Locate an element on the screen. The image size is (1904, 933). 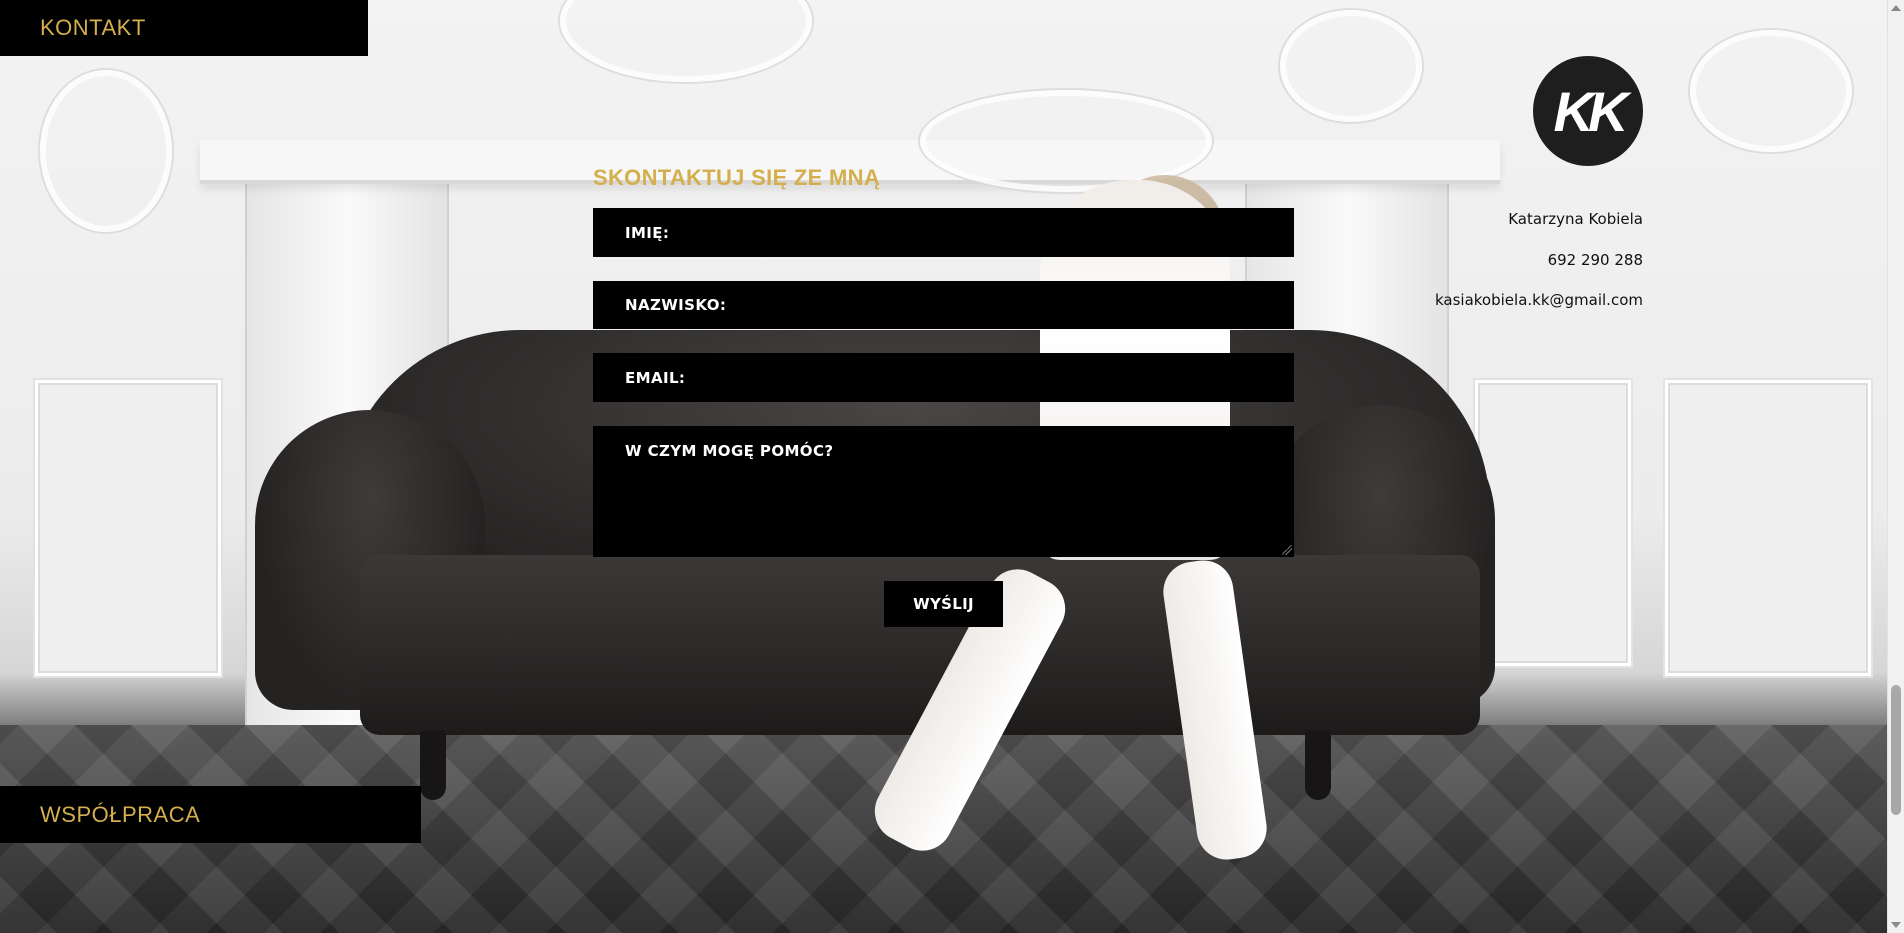
contact-name: Katarzyna Kobiela is located at coordinates (1575, 219).